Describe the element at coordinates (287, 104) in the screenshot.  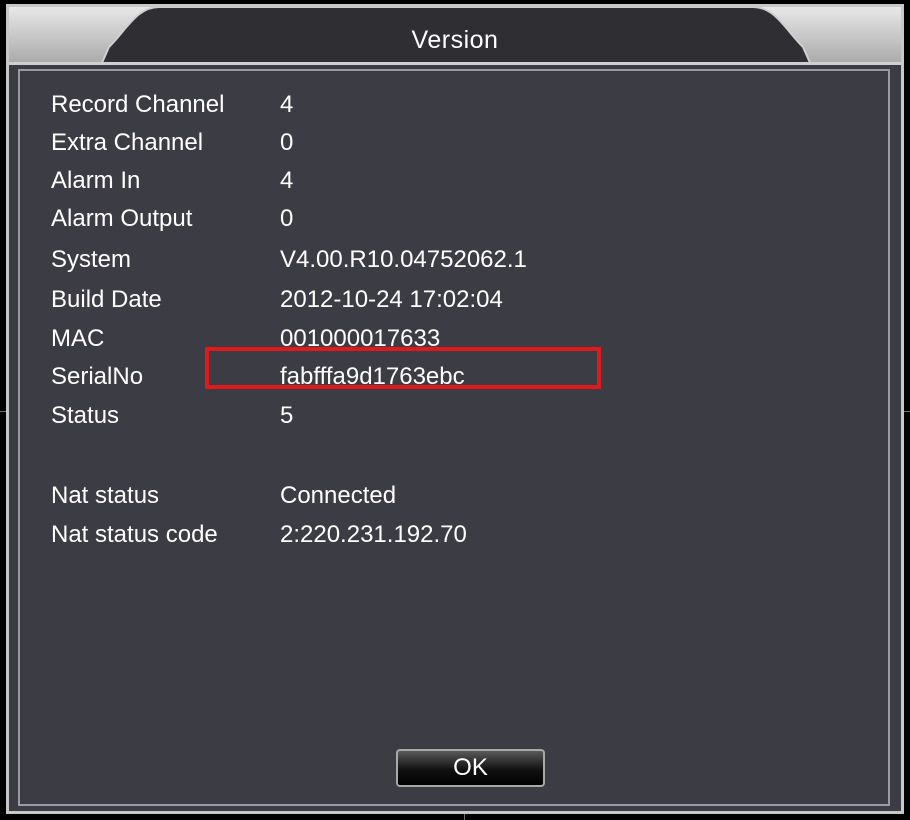
I see `record-channel-value: 4` at that location.